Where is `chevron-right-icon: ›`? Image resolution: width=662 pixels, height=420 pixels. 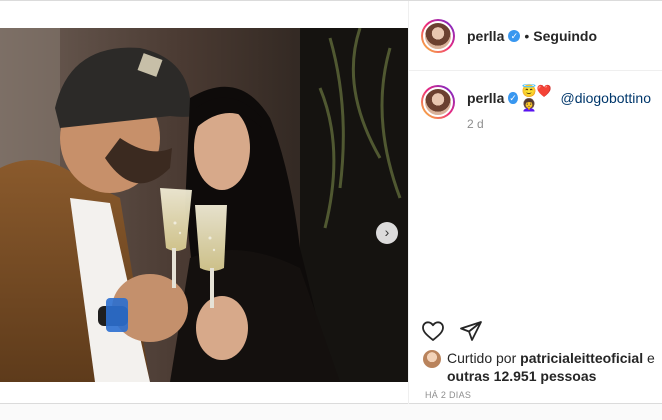 chevron-right-icon: › is located at coordinates (387, 232).